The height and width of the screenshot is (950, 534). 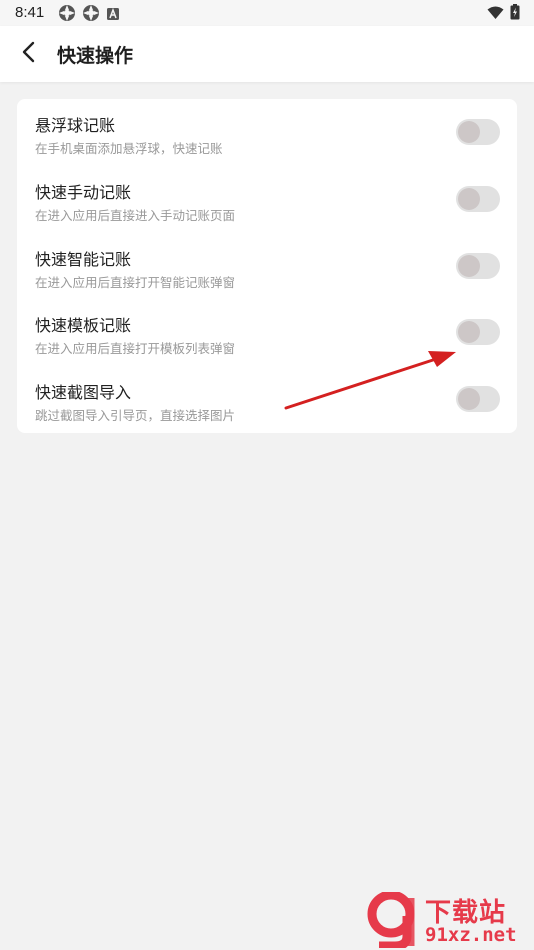 I want to click on setting-title: 快速截图导入, so click(x=83, y=393).